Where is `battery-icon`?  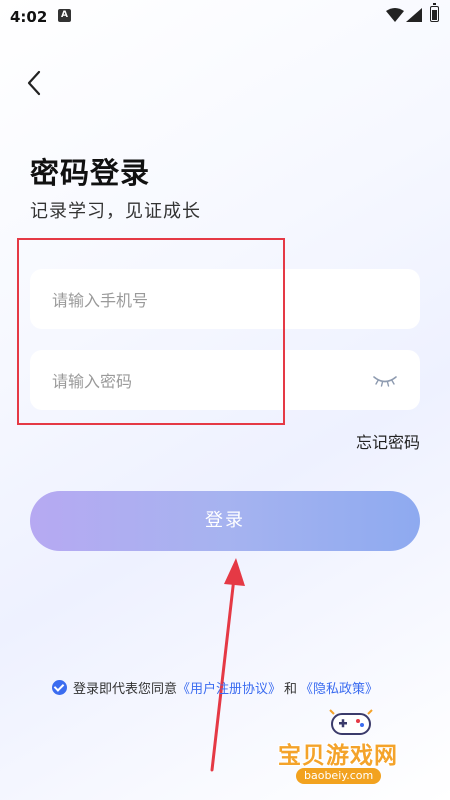 battery-icon is located at coordinates (434, 12).